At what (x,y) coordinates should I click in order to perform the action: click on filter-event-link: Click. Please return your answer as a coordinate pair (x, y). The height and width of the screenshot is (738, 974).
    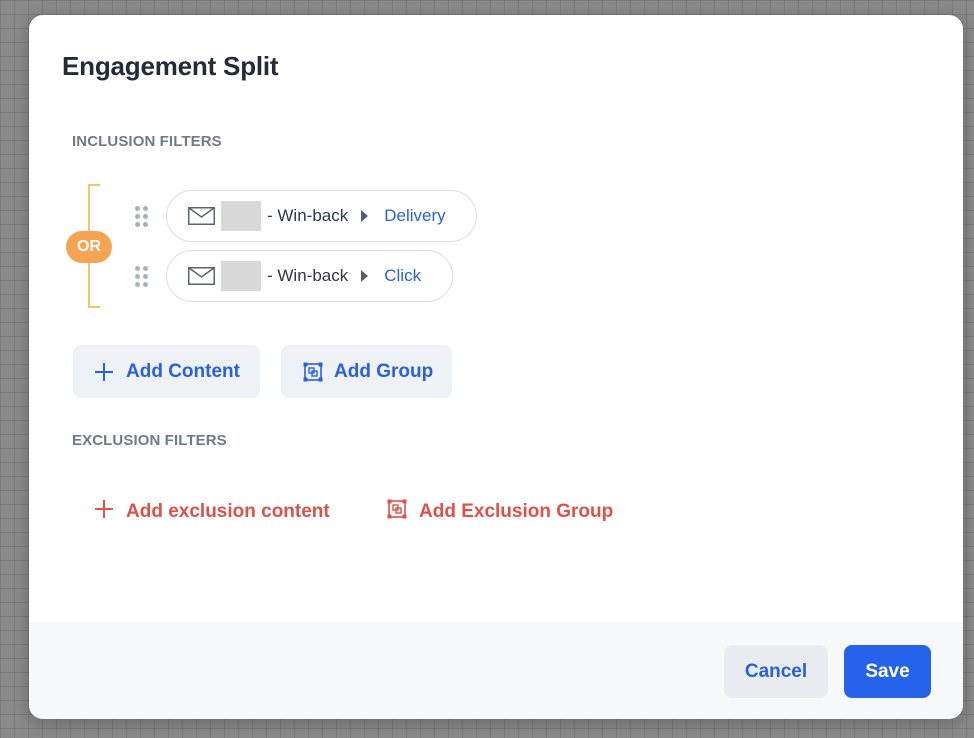
    Looking at the image, I should click on (402, 276).